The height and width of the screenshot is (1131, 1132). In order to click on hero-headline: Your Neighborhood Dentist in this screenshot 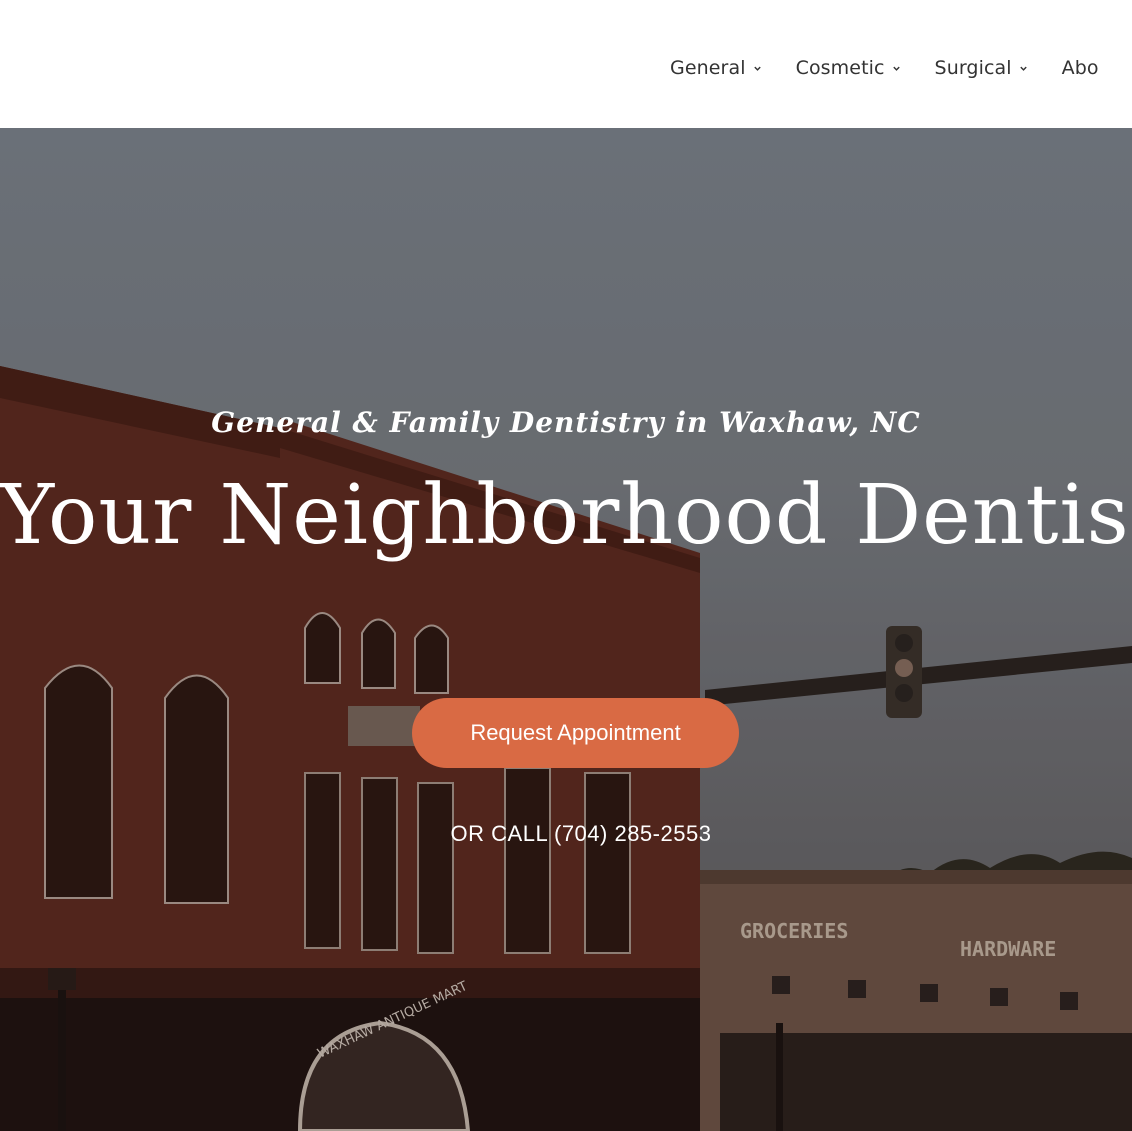, I will do `click(566, 515)`.